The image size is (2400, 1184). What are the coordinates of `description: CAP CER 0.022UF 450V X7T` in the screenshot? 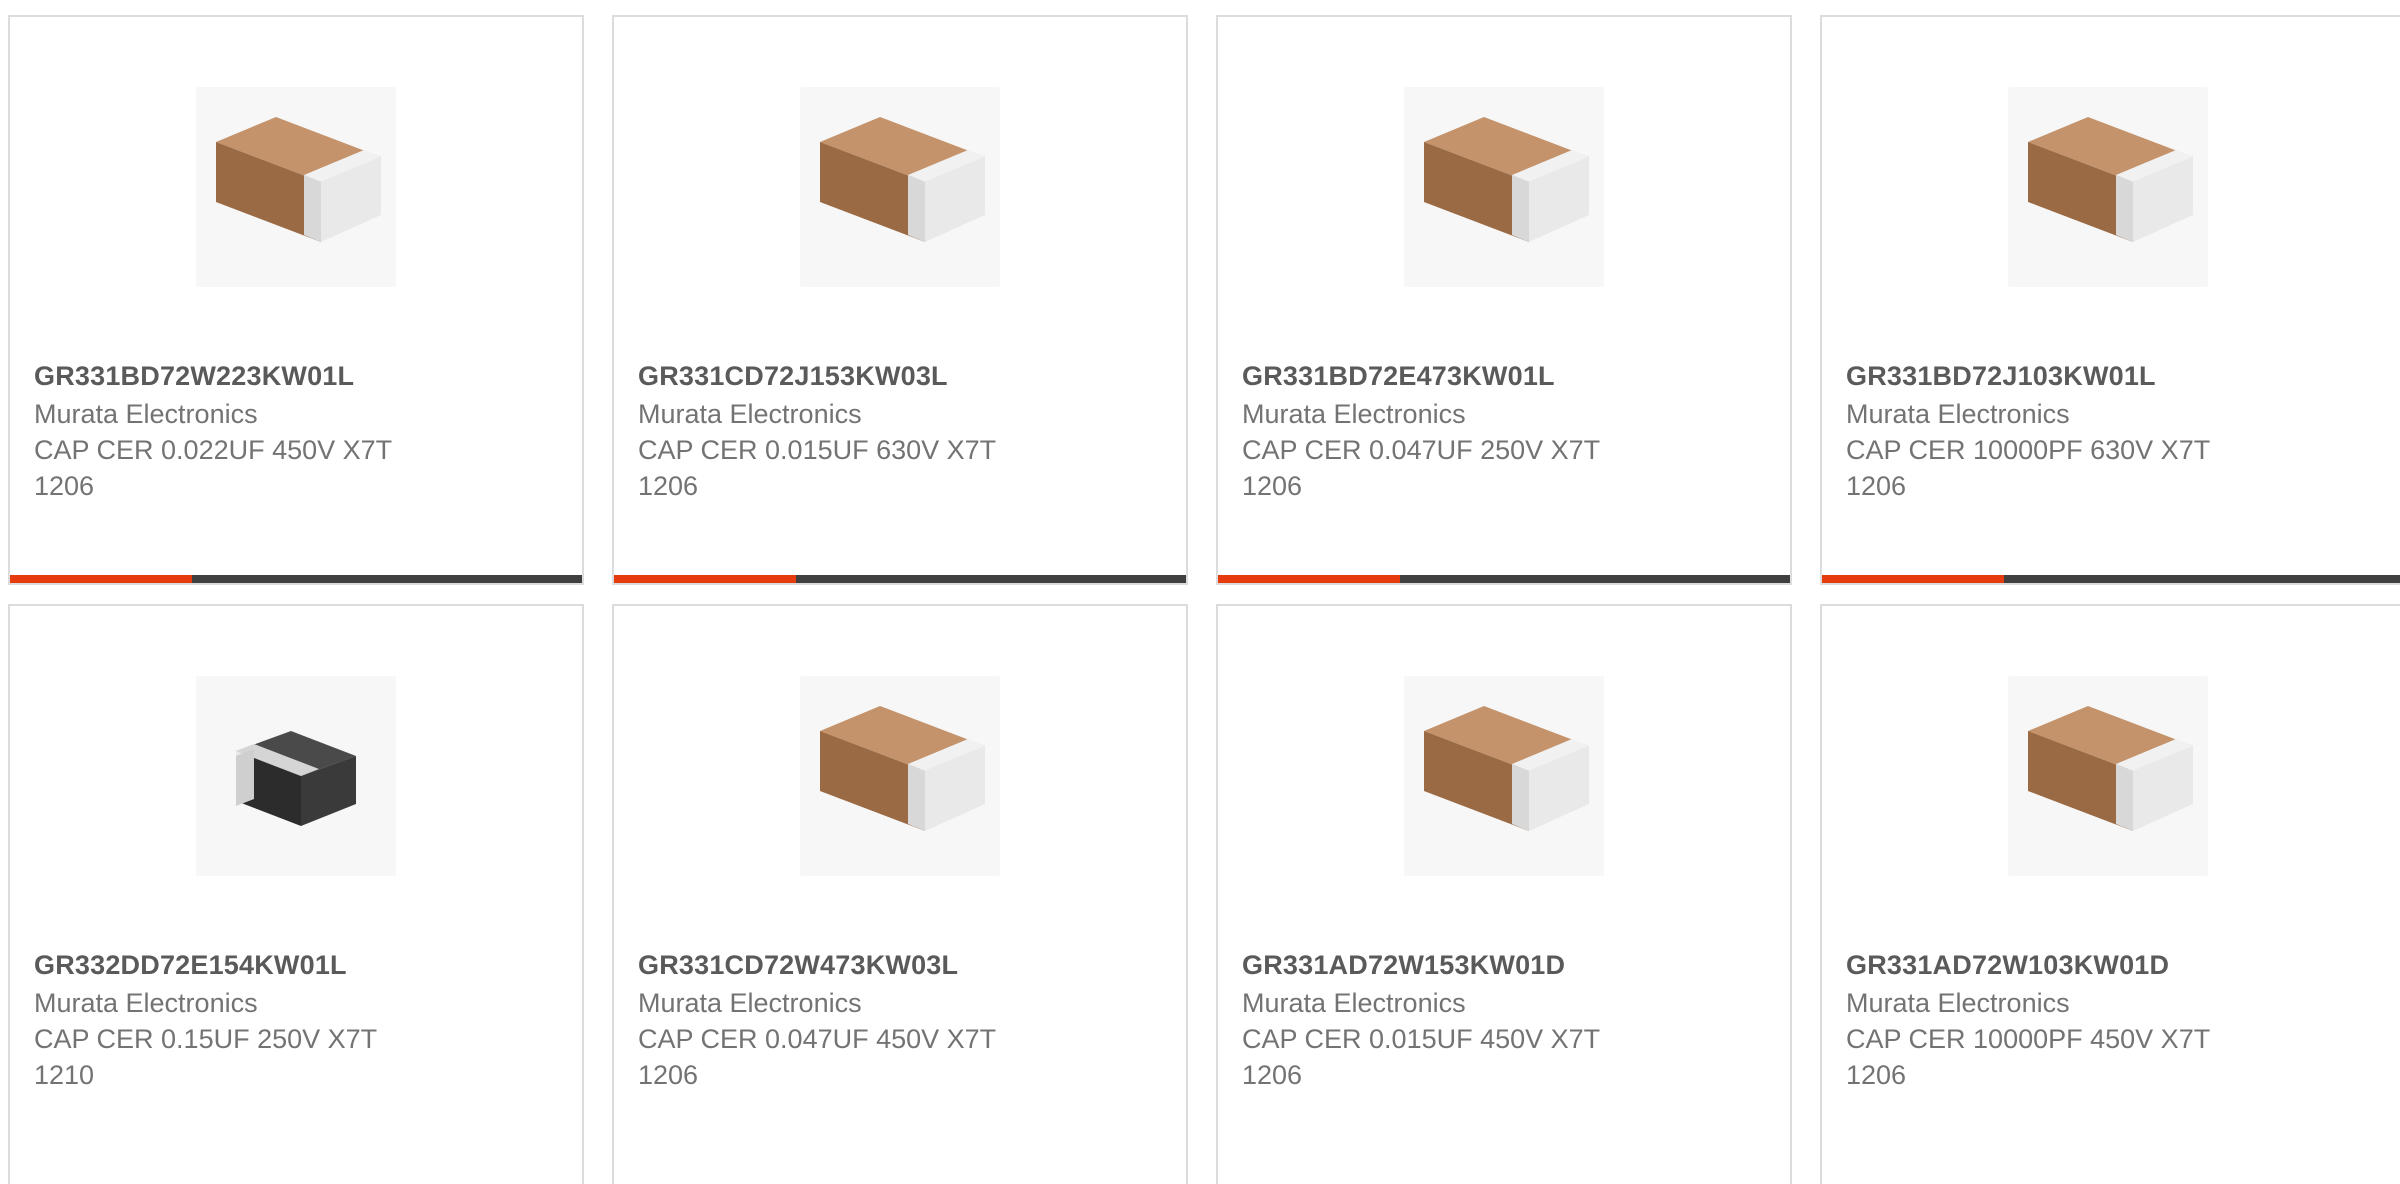 It's located at (213, 450).